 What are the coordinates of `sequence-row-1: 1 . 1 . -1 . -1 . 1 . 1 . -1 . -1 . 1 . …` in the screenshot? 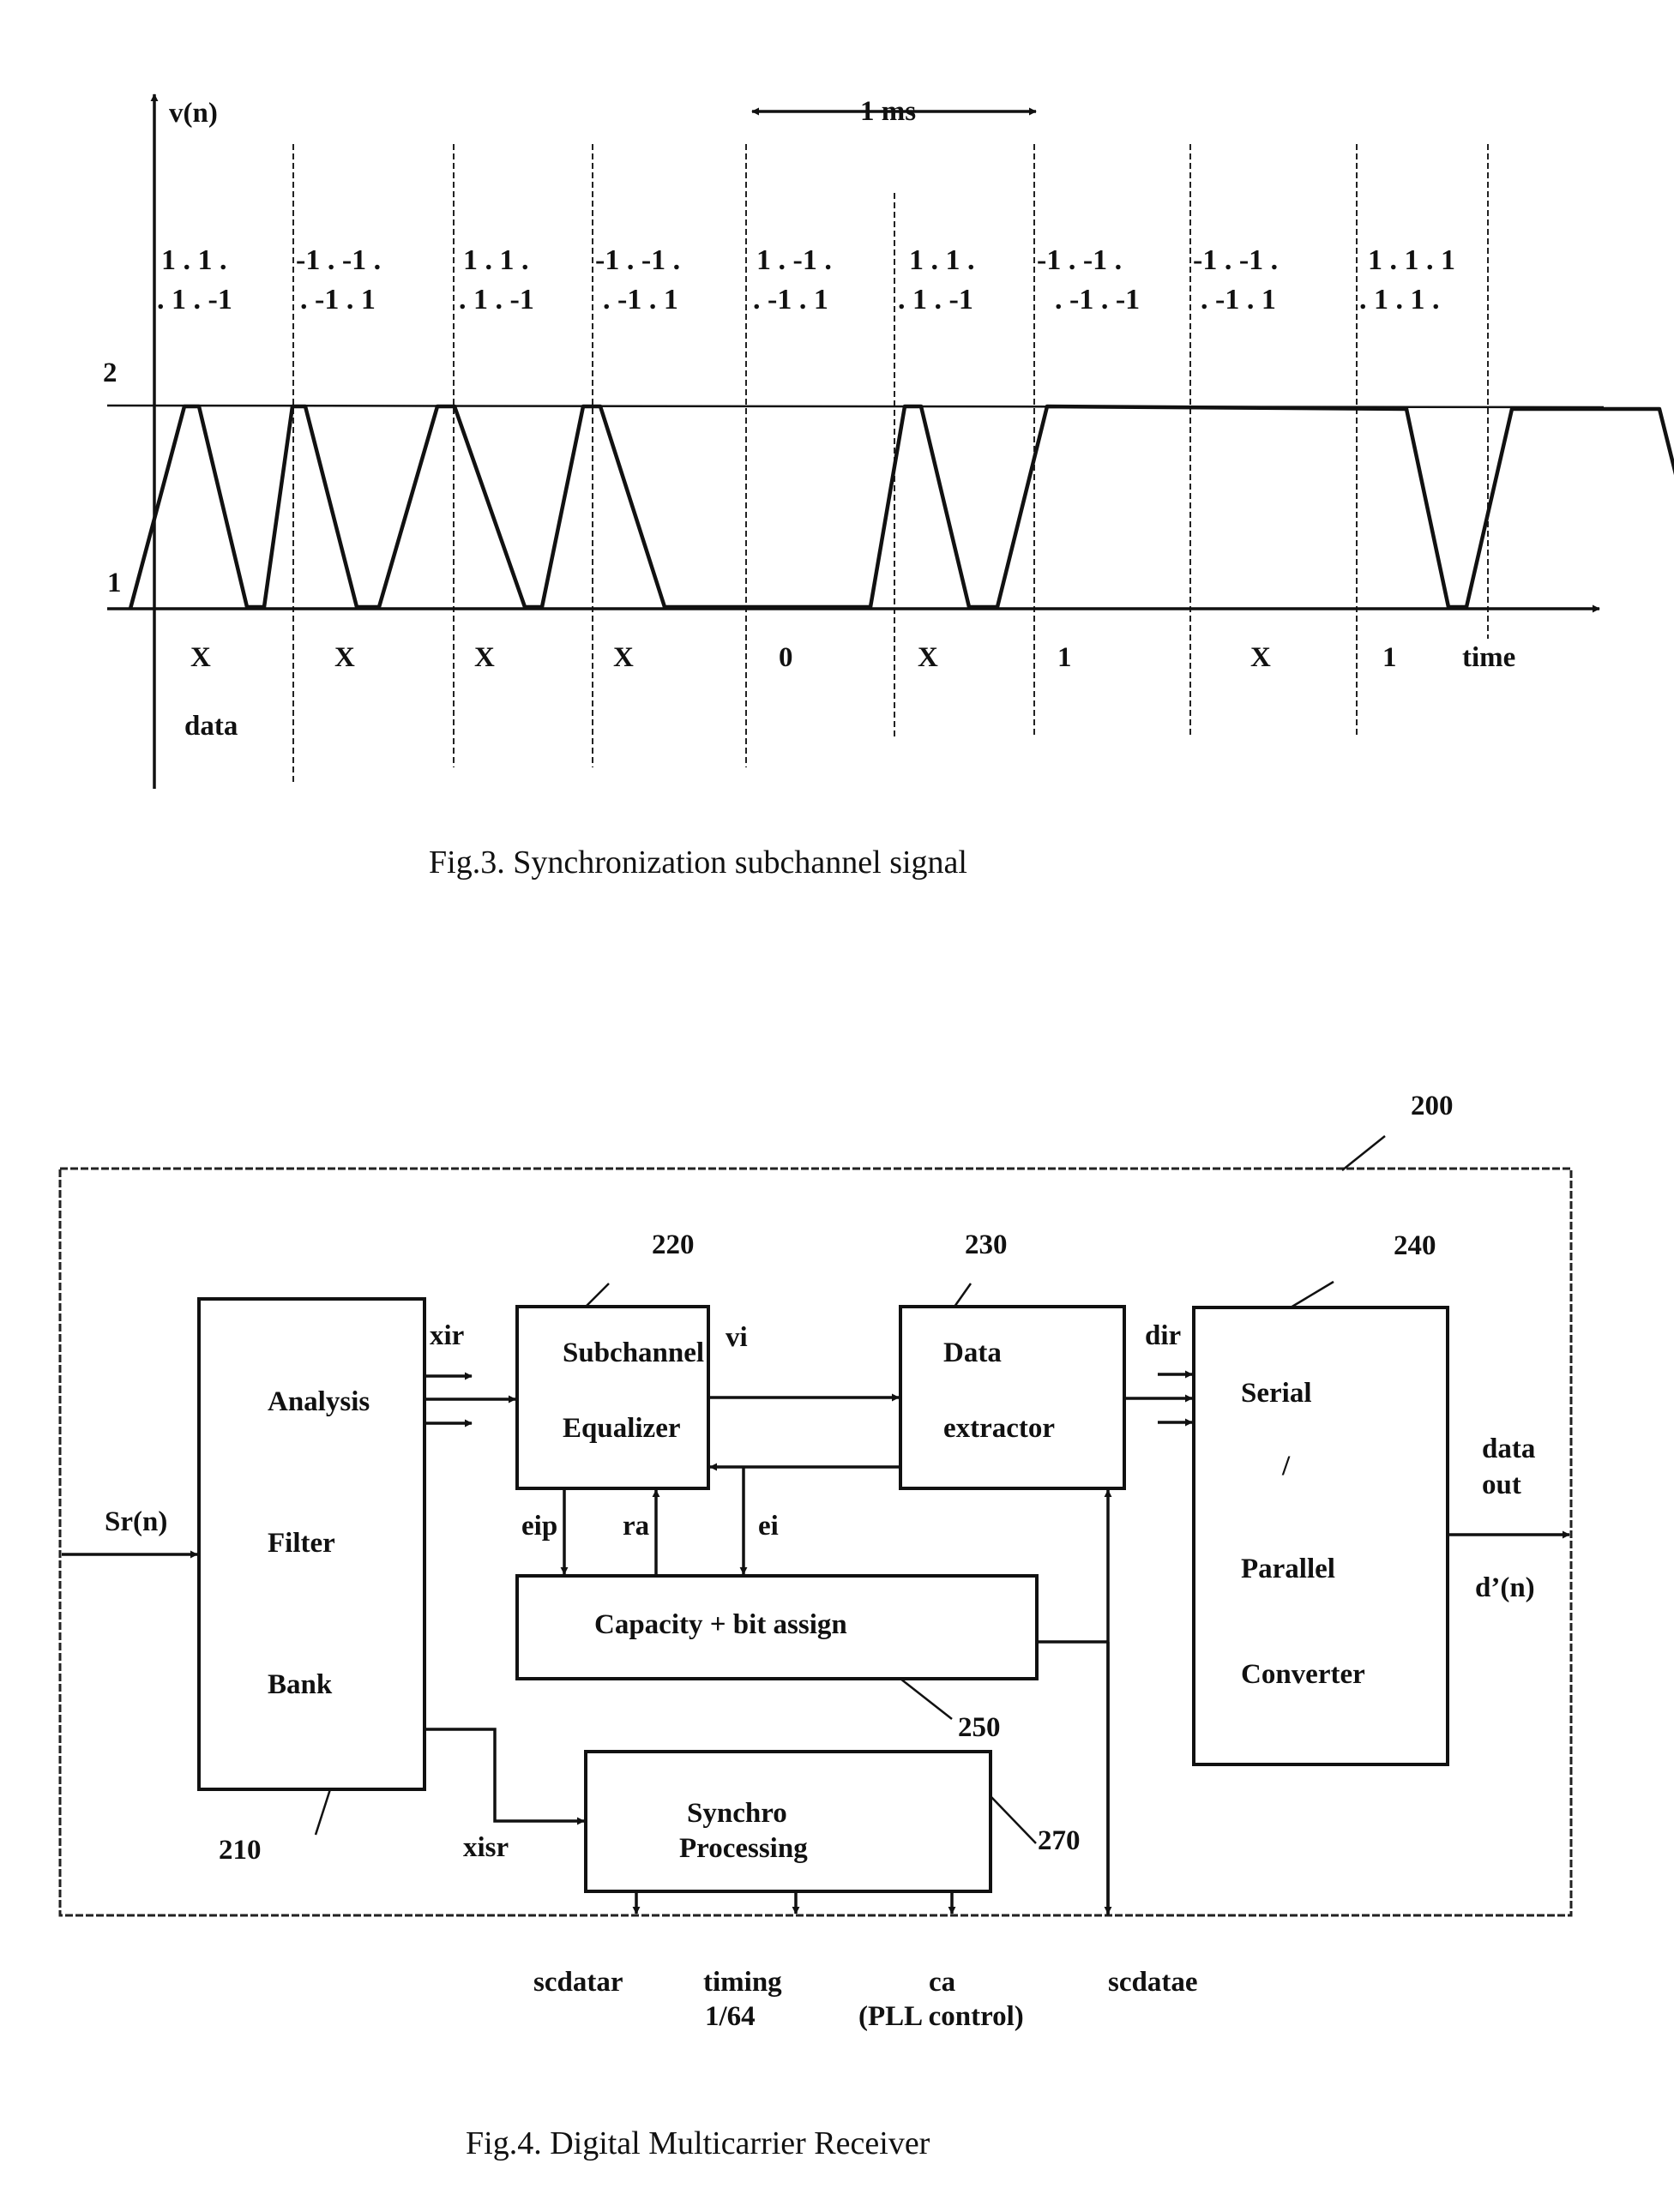 It's located at (808, 260).